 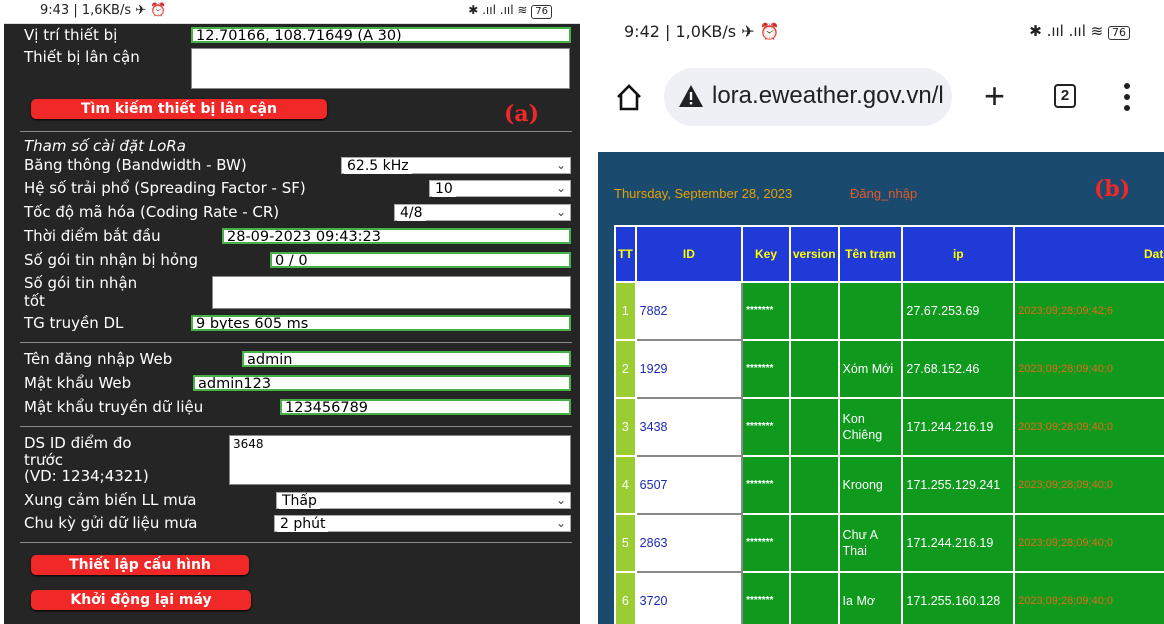 I want to click on cell-tt: 3, so click(x=625, y=427).